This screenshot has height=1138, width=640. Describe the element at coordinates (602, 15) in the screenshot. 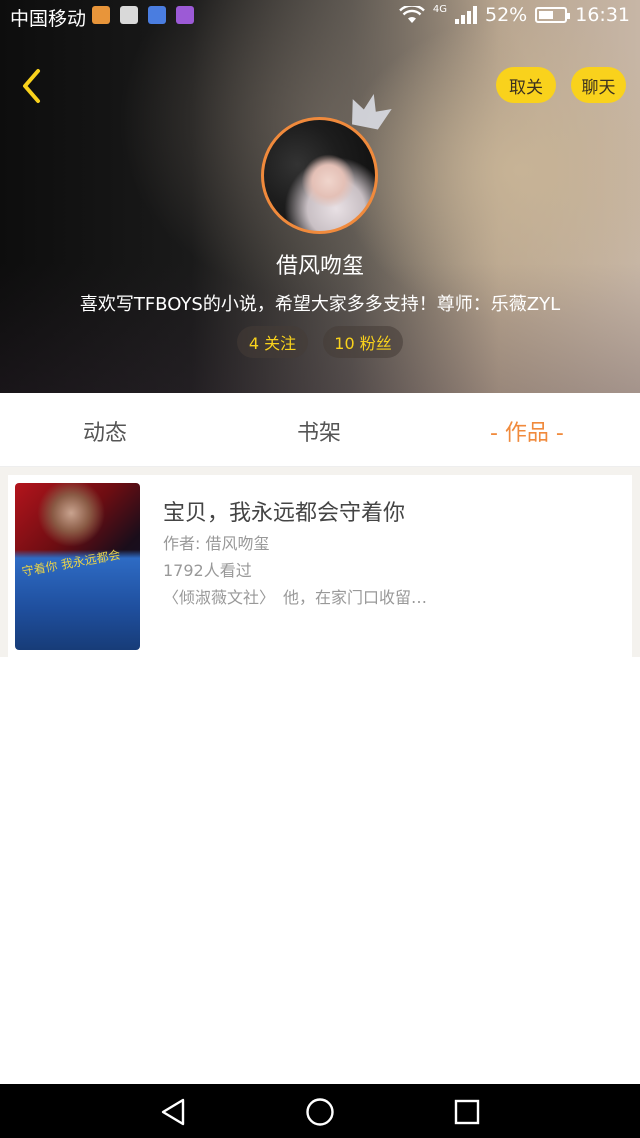

I see `clock: 16:31` at that location.